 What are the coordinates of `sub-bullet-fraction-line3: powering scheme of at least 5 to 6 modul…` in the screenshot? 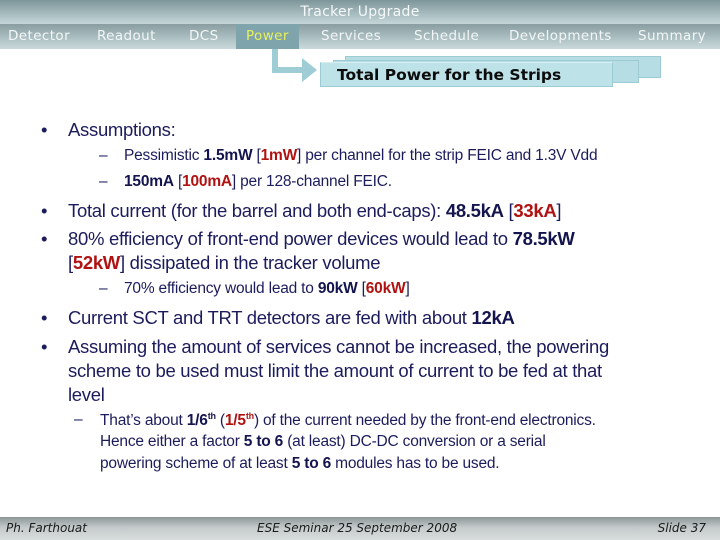 It's located at (300, 463).